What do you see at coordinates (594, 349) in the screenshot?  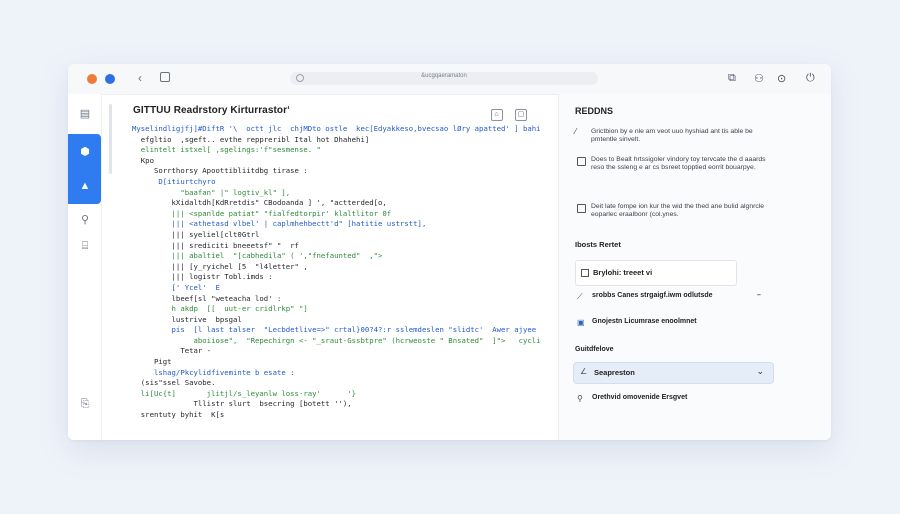 I see `section-heading: Guitdfelove` at bounding box center [594, 349].